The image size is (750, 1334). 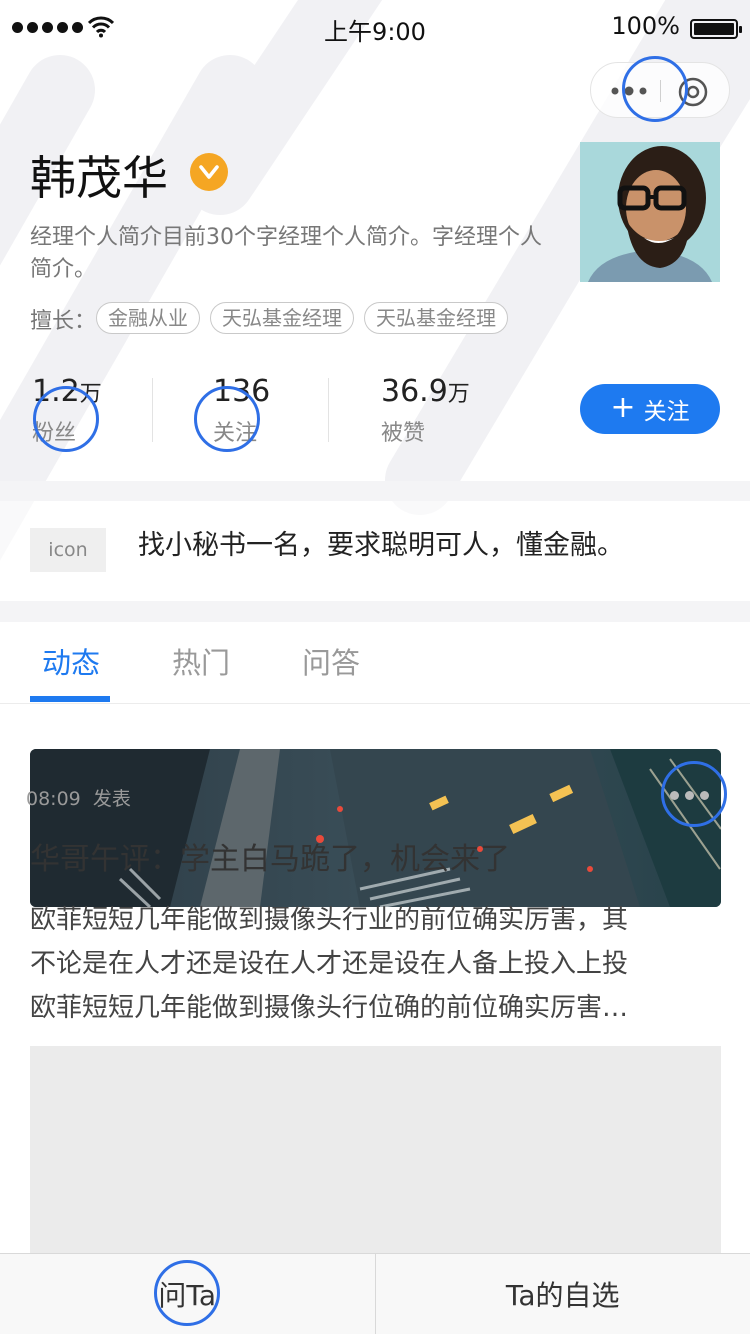 I want to click on stat-fans: 1.2万 粉丝, so click(x=67, y=410).